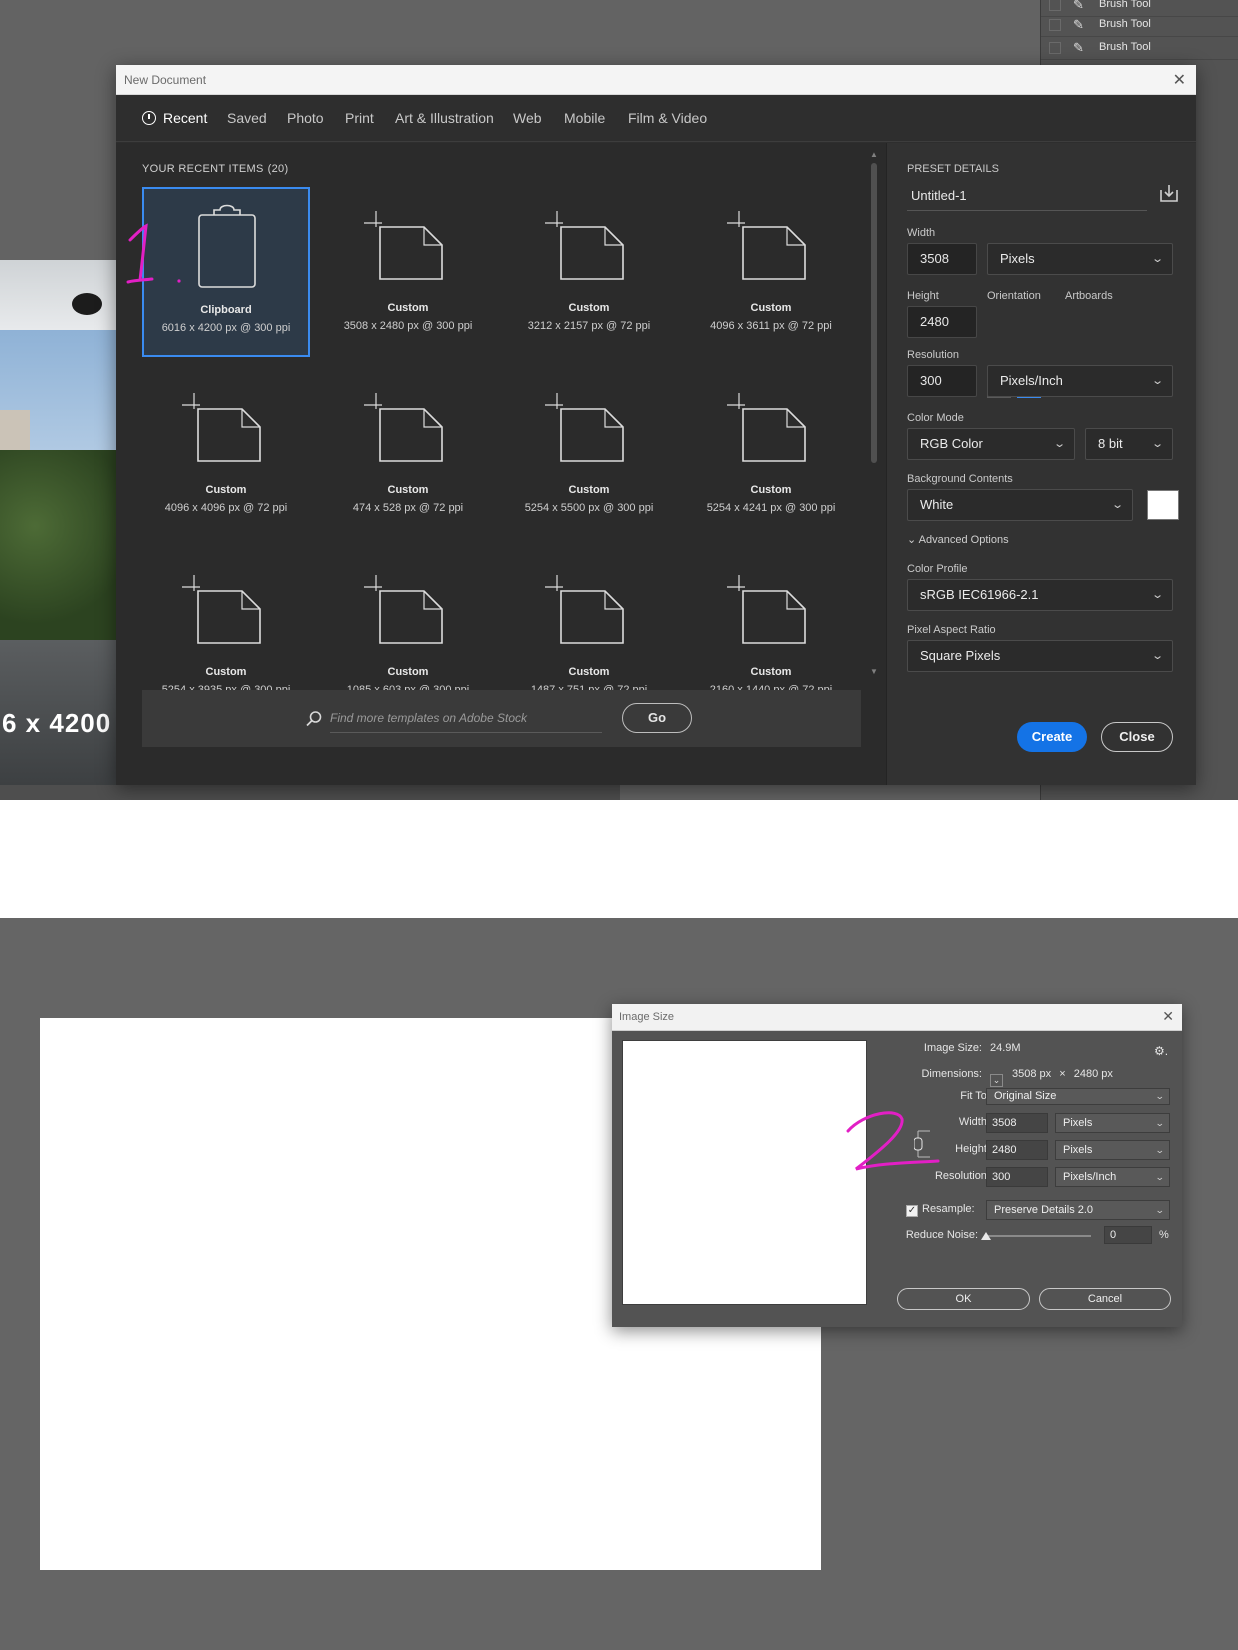  I want to click on pixel-aspect-select: Square Pixels ⌄, so click(1040, 656).